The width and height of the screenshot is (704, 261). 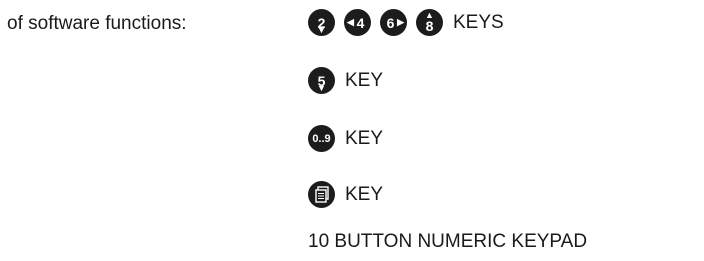 I want to click on keypad-label: 10 BUTTON NUMERIC KEYPAD, so click(x=448, y=241).